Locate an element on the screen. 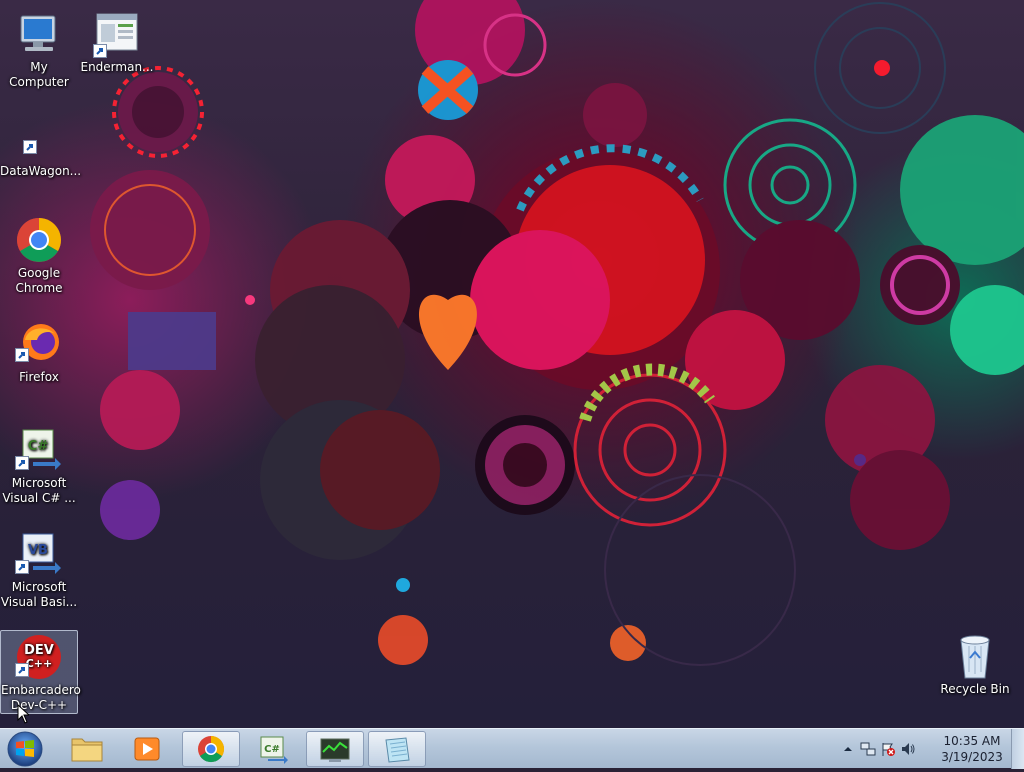  volume-icon is located at coordinates (908, 749).